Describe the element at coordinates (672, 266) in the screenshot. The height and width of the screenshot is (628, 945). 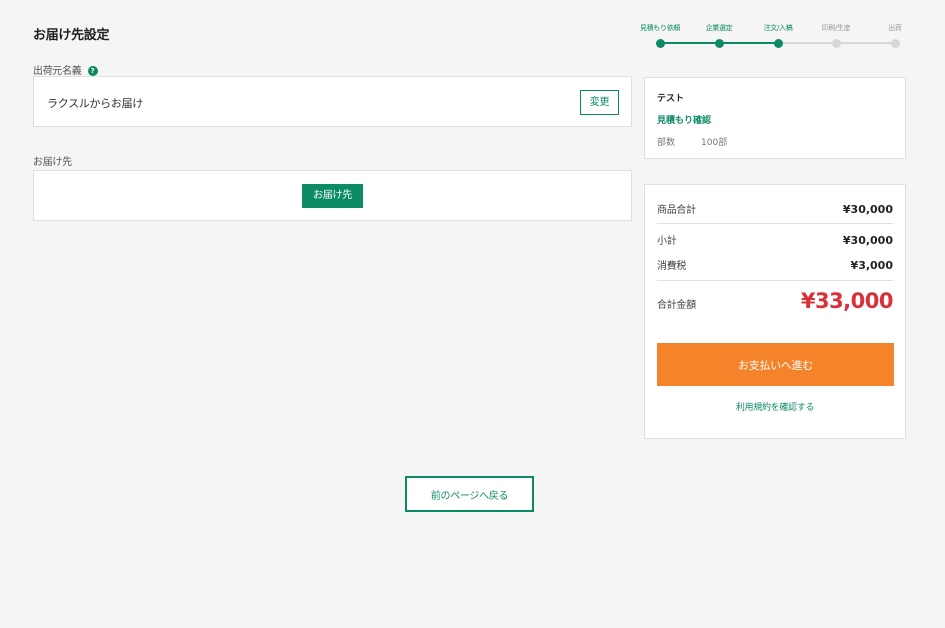
I see `tax-label: 消費税` at that location.